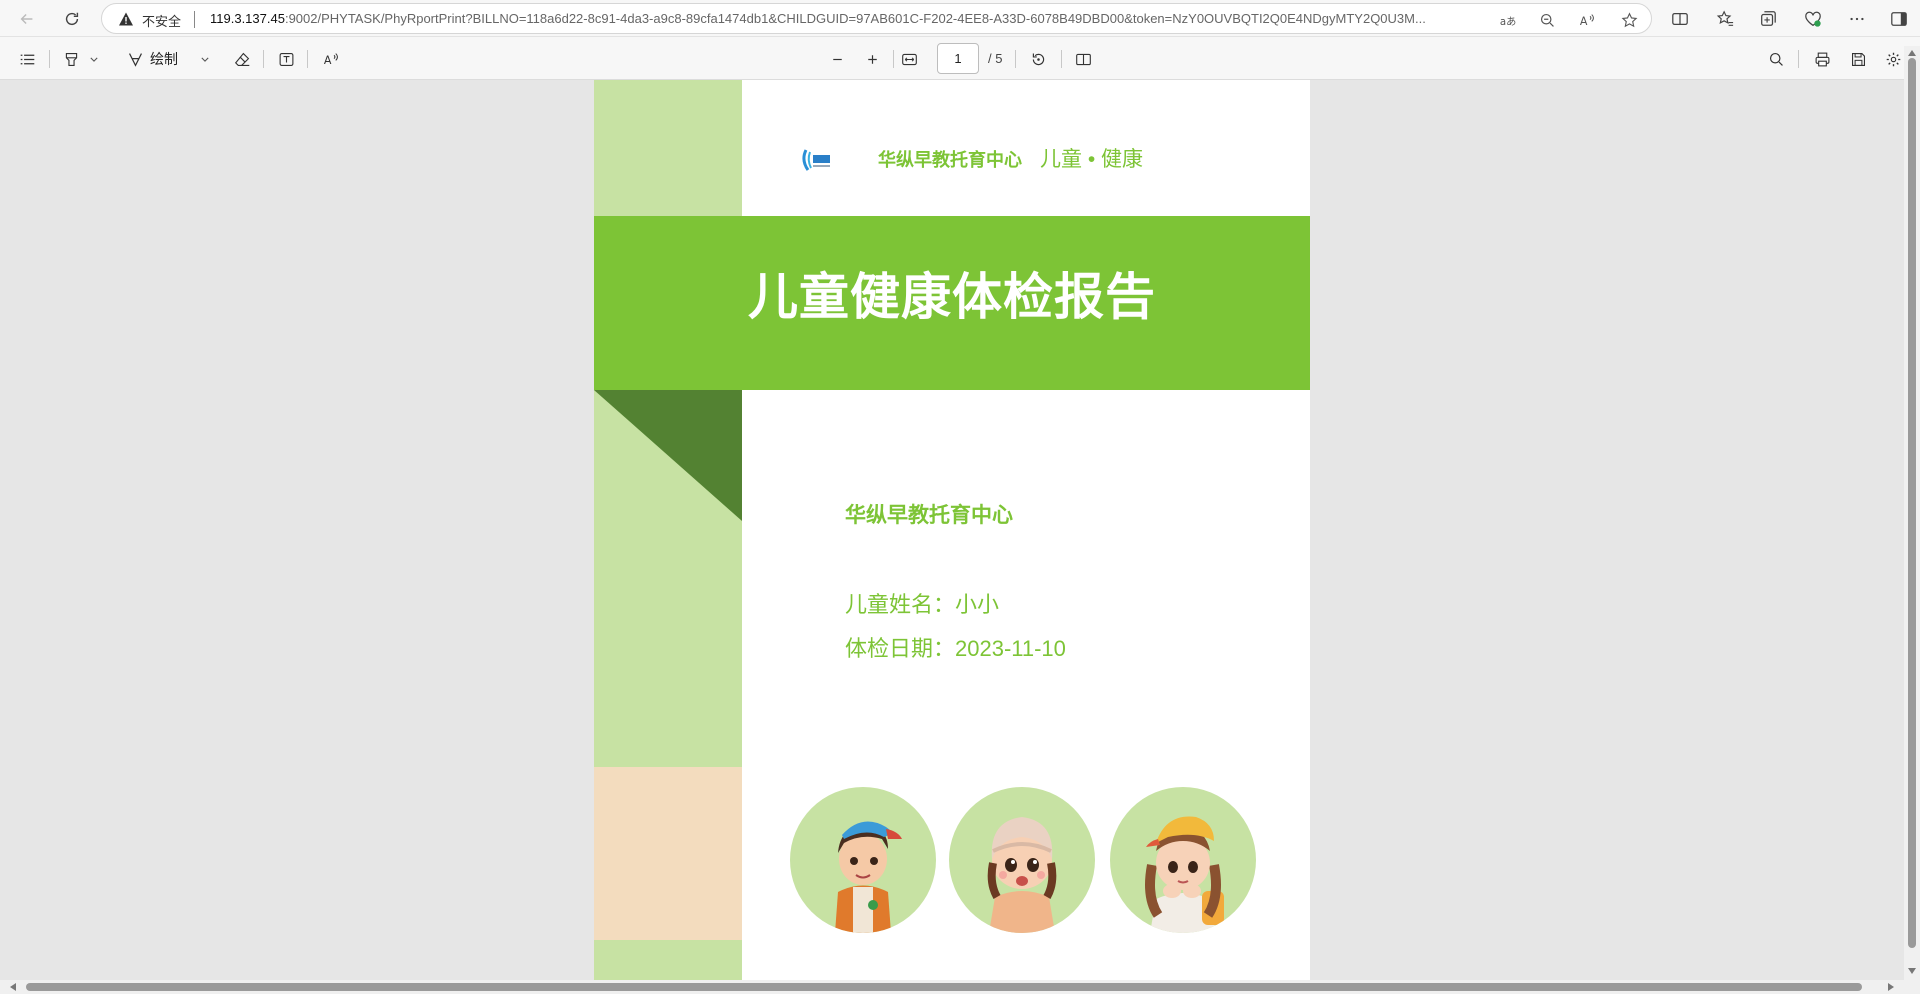 This screenshot has width=1920, height=994. I want to click on horizontal-scrollbar, so click(960, 987).